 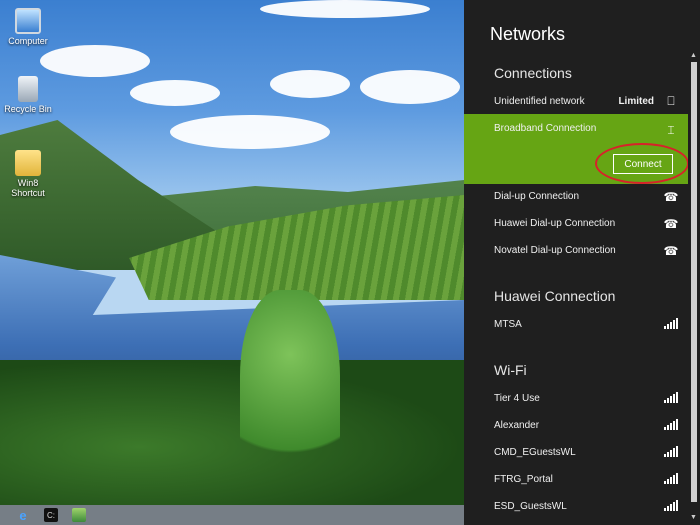 I want to click on network-label: ESD_GuestsWL, so click(x=530, y=506).